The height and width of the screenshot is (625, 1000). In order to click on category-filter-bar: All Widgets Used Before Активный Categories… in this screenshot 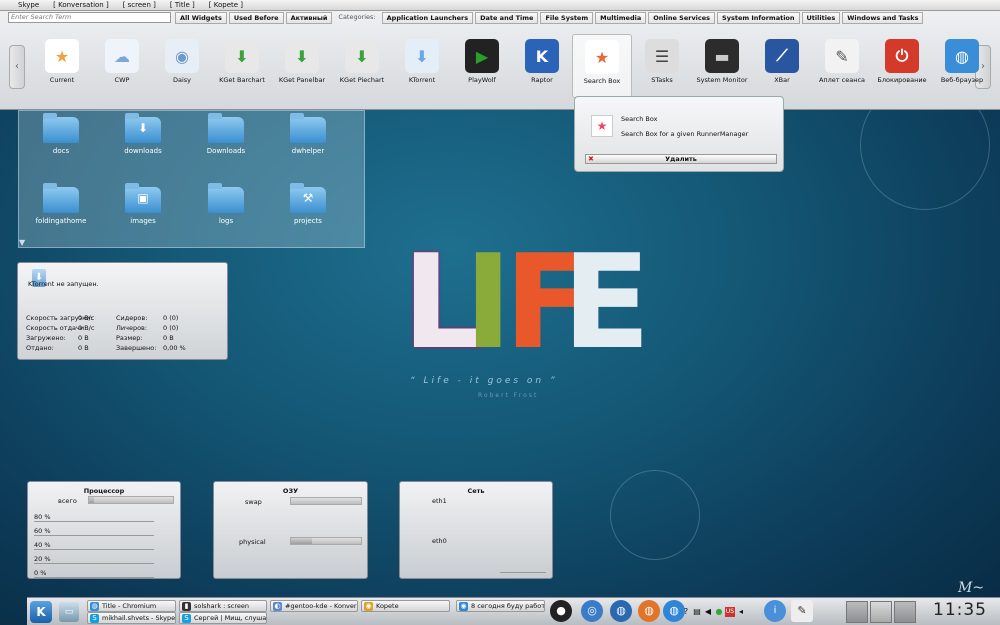, I will do `click(549, 18)`.